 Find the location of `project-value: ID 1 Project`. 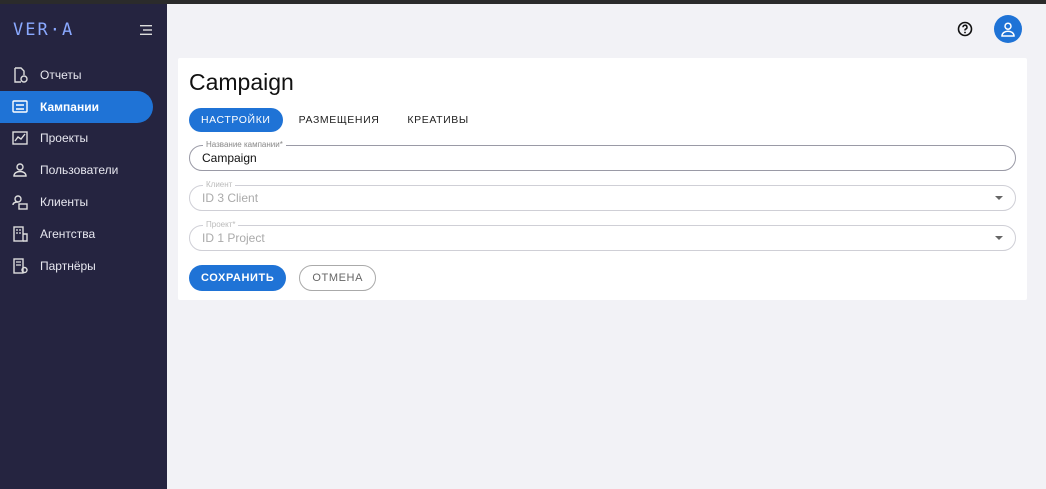

project-value: ID 1 Project is located at coordinates (233, 238).